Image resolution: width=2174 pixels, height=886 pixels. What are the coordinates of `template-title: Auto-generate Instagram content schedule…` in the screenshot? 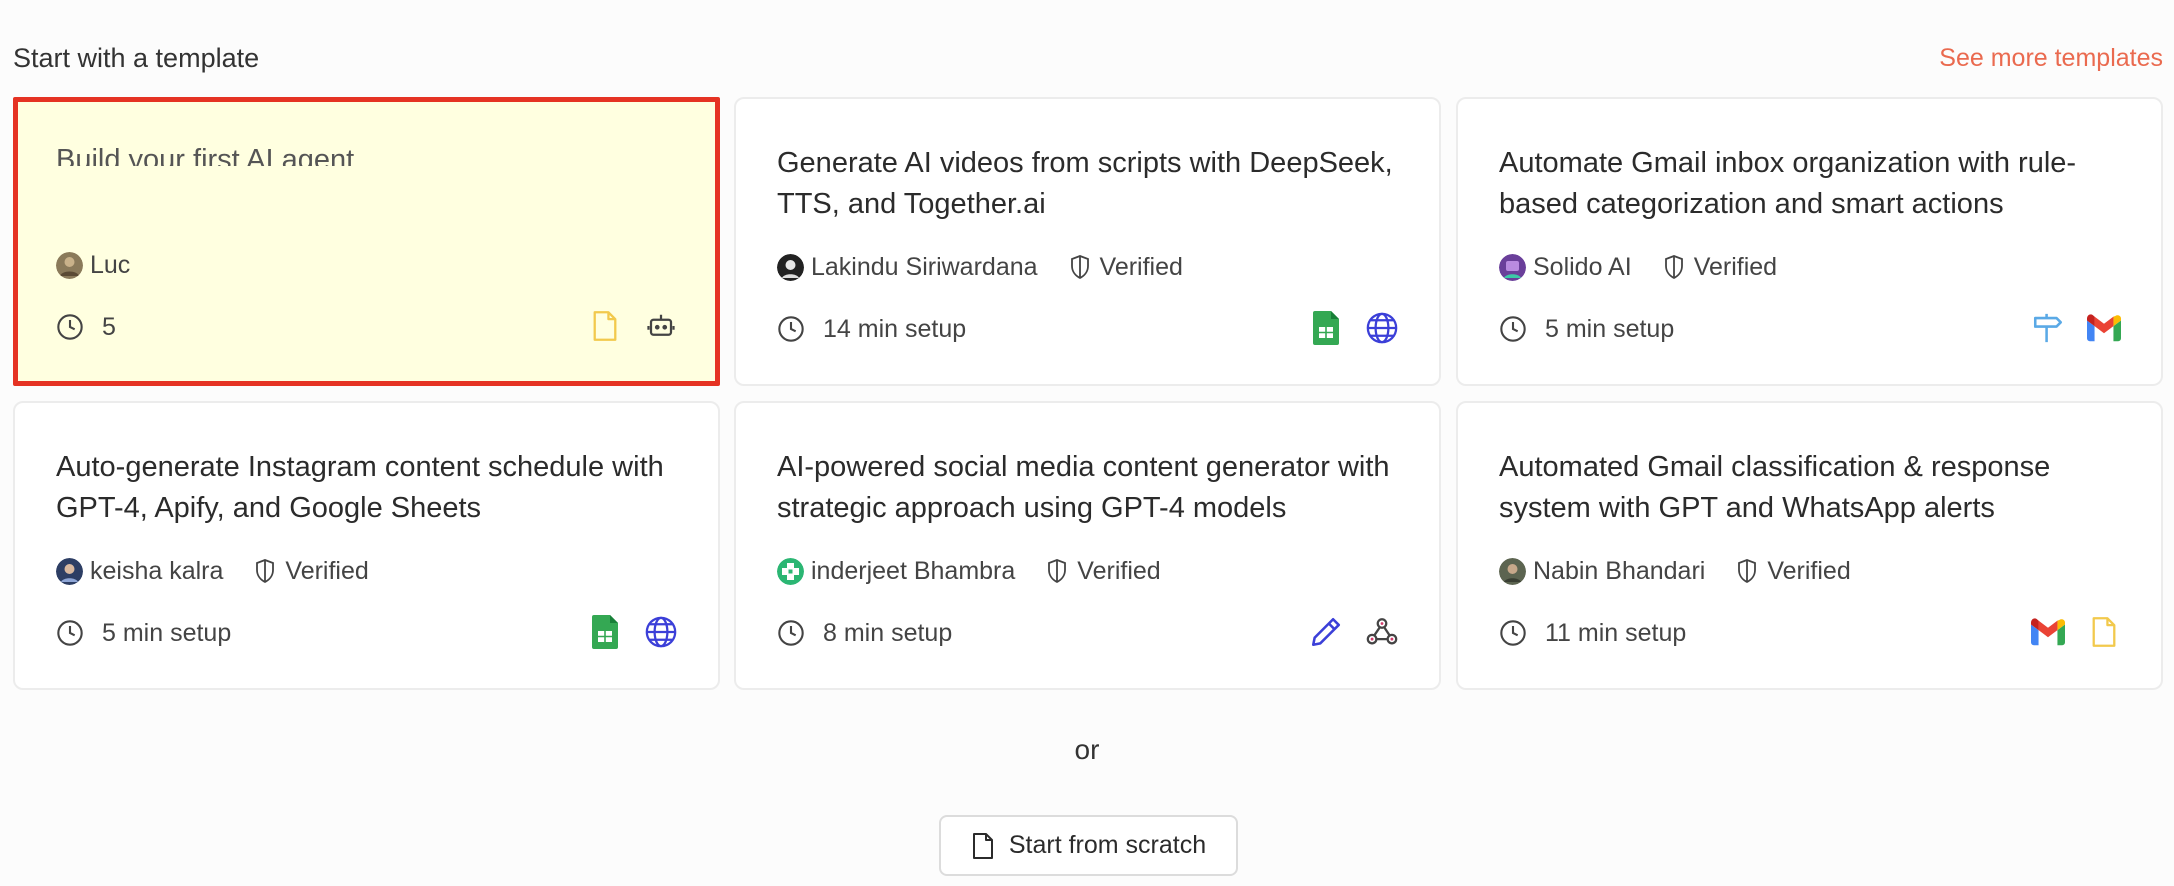 It's located at (360, 487).